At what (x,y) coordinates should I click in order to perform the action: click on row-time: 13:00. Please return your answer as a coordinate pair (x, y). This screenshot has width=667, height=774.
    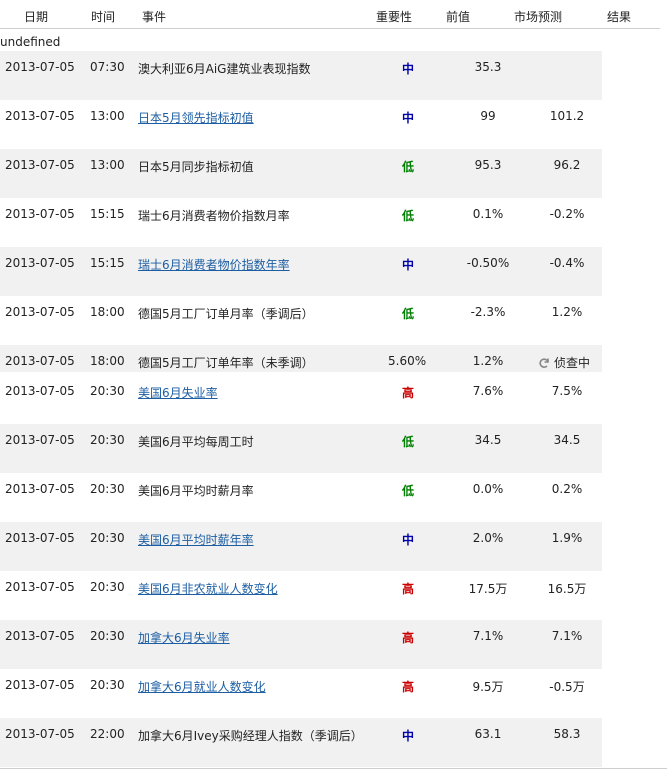
    Looking at the image, I should click on (107, 165).